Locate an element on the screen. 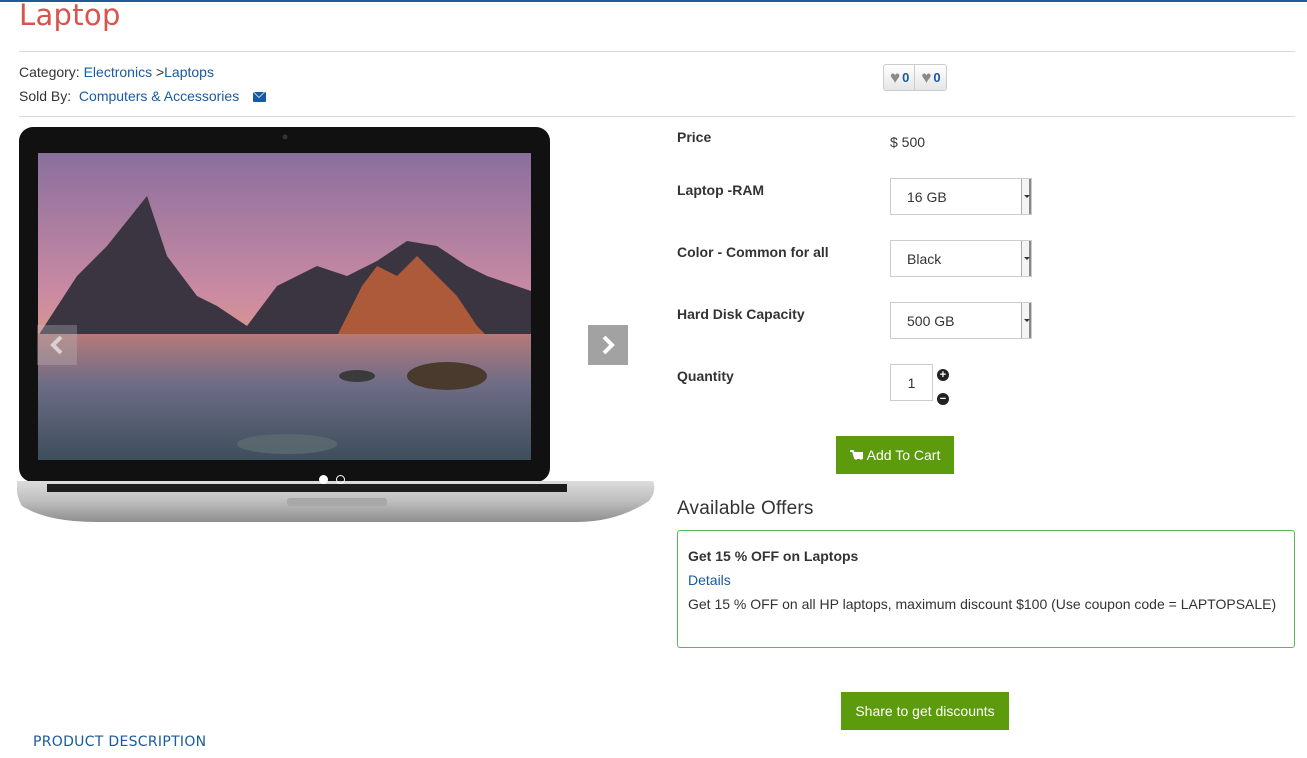 Image resolution: width=1307 pixels, height=758 pixels. add-to-cart-button: Add To Cart is located at coordinates (895, 455).